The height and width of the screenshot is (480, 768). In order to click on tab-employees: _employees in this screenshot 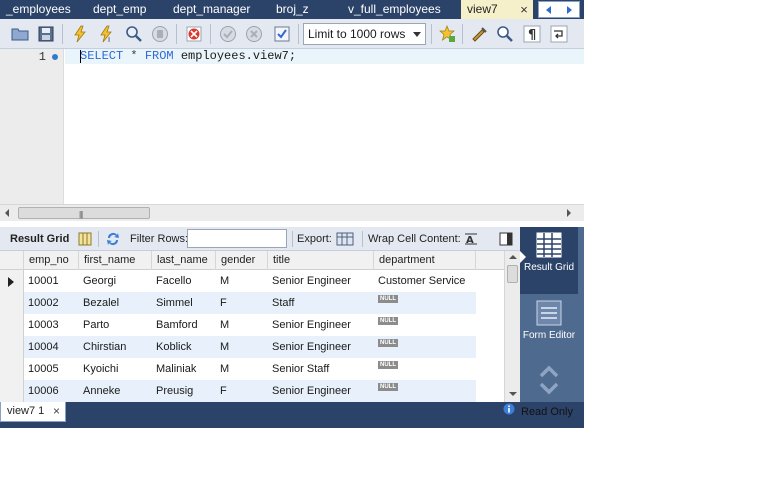, I will do `click(38, 9)`.